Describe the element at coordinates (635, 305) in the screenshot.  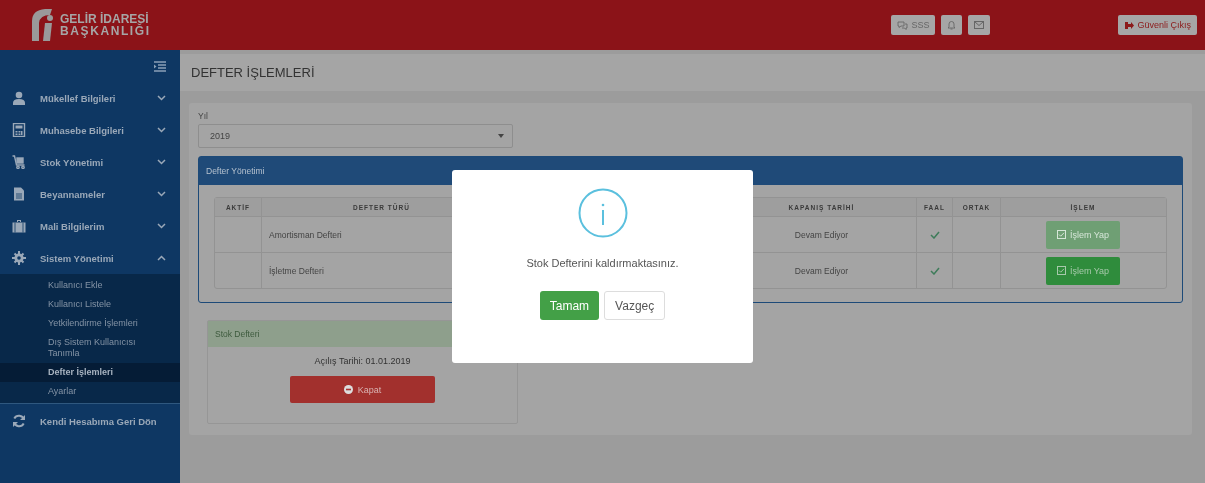
I see `cancel-button: Vazgeç` at that location.